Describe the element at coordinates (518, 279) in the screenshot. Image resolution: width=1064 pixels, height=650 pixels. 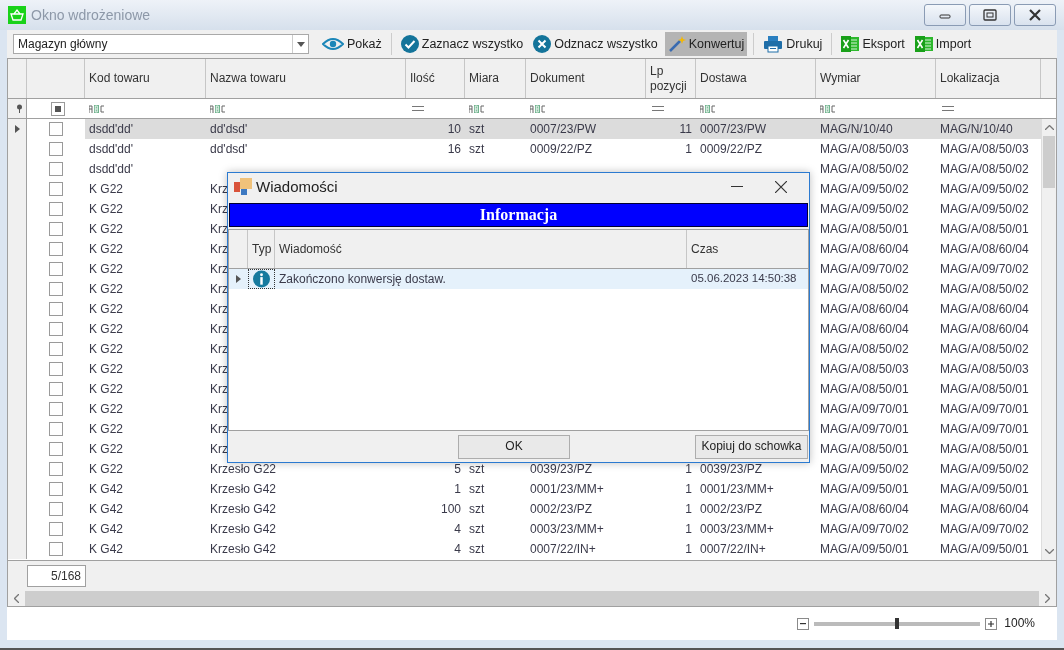
I see `message-row: Zakończono konwersję dostaw. 05.06.2023 14:50:38` at that location.